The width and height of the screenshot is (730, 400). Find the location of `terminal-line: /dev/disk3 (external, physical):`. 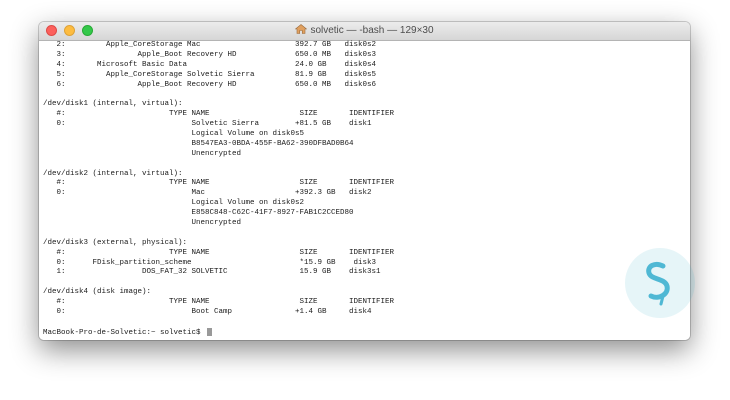

terminal-line: /dev/disk3 (external, physical): is located at coordinates (115, 242).